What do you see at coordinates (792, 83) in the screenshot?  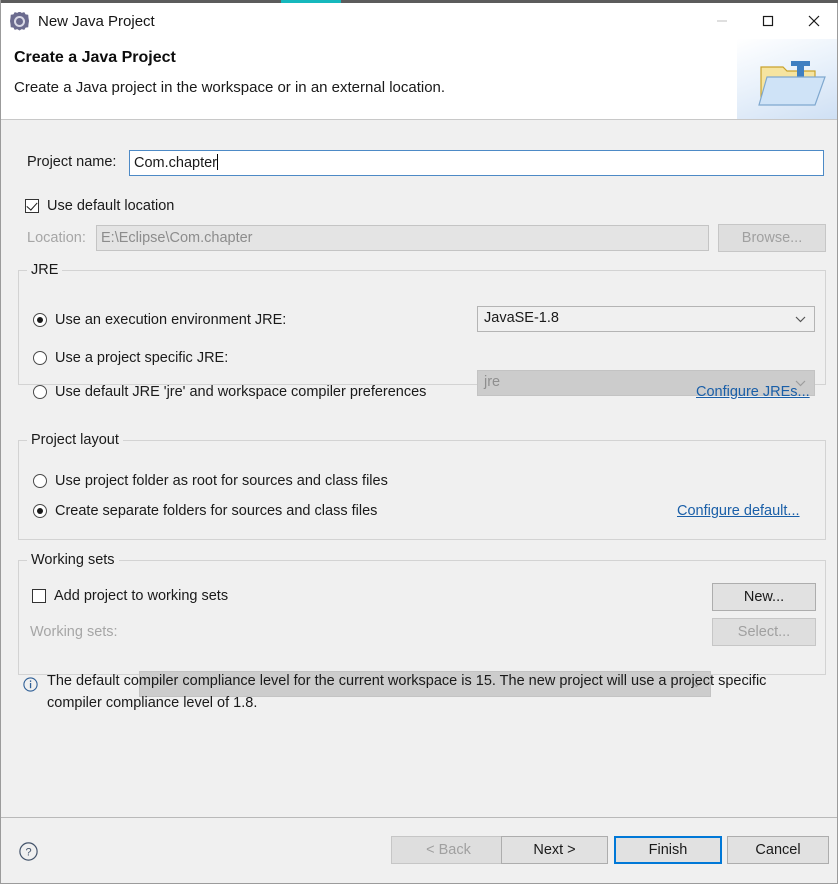 I see `java-project-folder-icon` at bounding box center [792, 83].